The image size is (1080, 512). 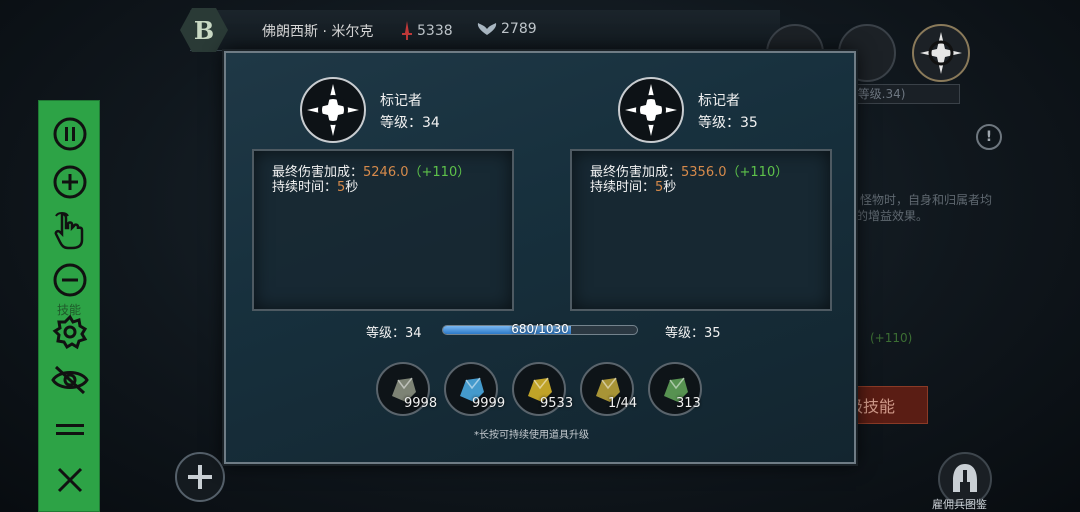 I want to click on hand-pointer-icon, so click(x=69, y=231).